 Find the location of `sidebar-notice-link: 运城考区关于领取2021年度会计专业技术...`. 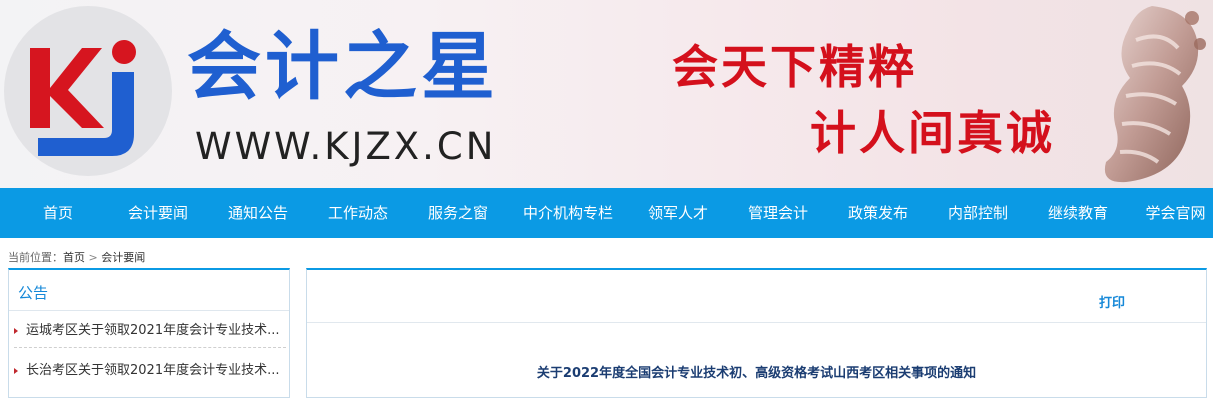

sidebar-notice-link: 运城考区关于领取2021年度会计专业技术... is located at coordinates (152, 330).